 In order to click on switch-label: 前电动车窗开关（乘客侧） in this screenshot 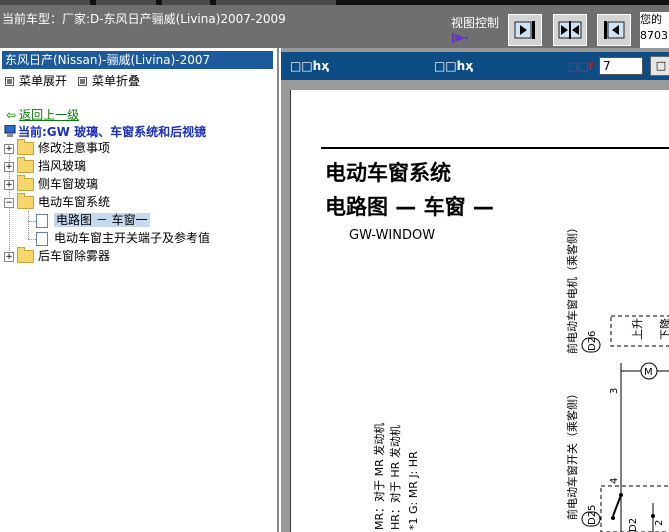, I will do `click(572, 454)`.